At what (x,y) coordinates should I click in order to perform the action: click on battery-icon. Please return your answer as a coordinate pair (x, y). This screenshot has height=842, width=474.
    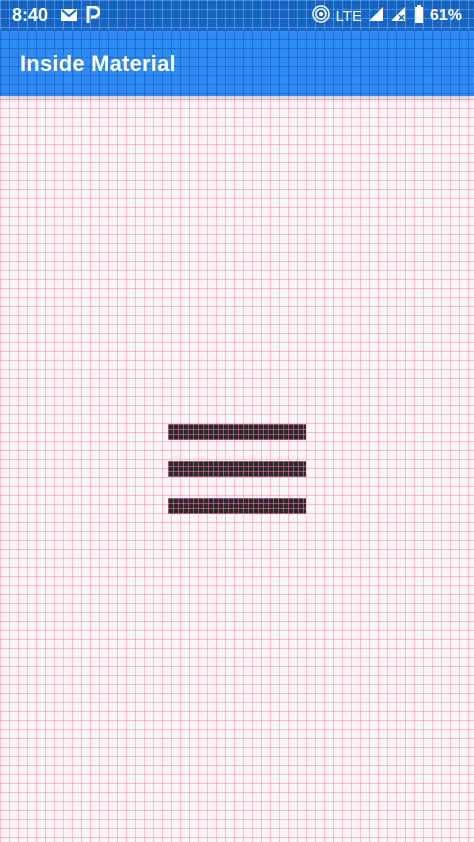
    Looking at the image, I should click on (419, 16).